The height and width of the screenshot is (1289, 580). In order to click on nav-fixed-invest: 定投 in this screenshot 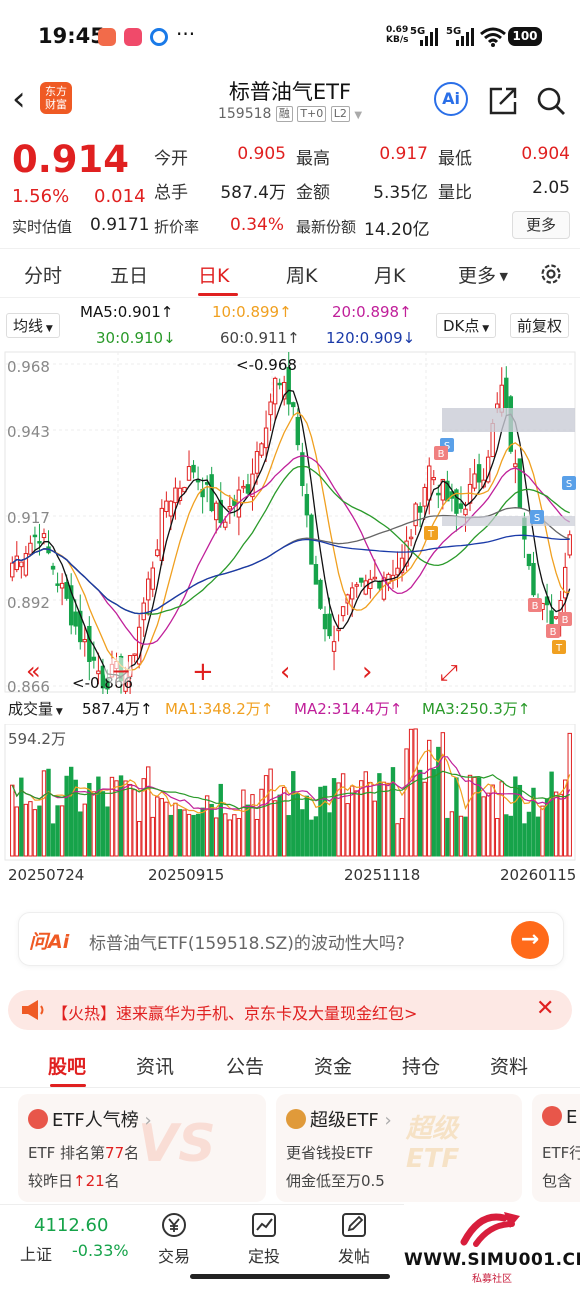, I will do `click(264, 1239)`.